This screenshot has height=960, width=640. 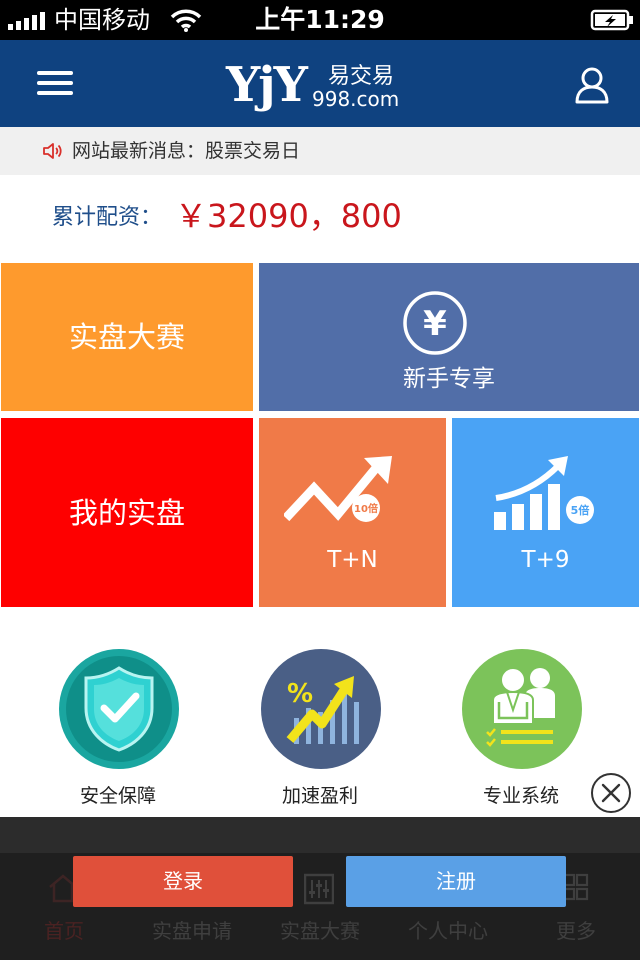 I want to click on growth-arrow-icon: %, so click(x=321, y=709).